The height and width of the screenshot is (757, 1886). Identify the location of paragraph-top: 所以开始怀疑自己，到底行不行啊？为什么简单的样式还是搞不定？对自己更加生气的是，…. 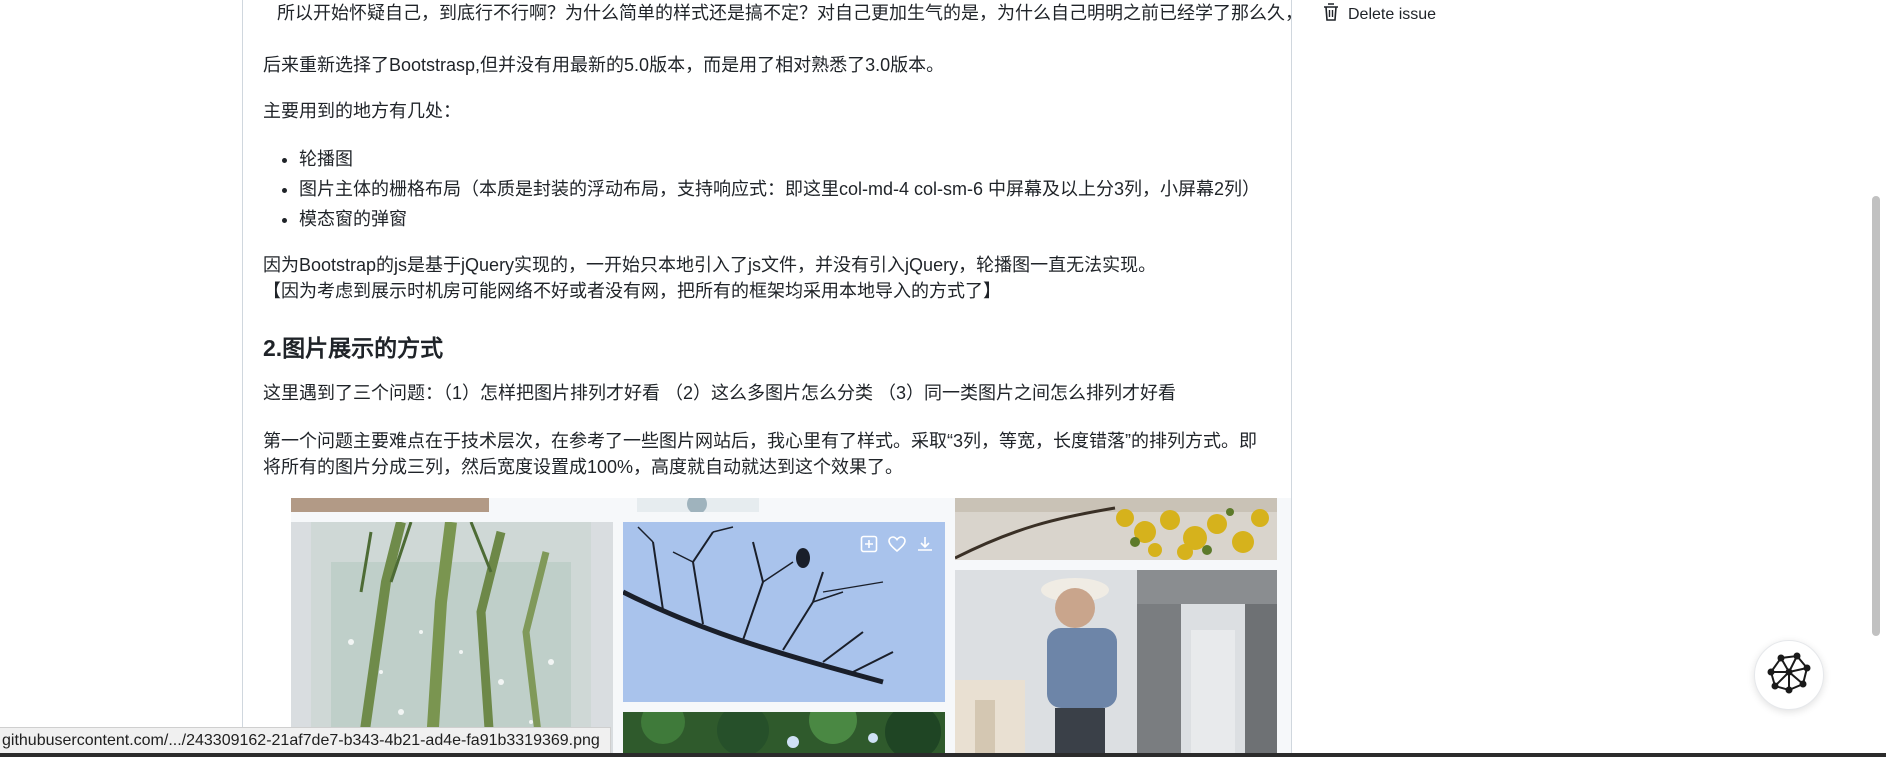
(784, 13).